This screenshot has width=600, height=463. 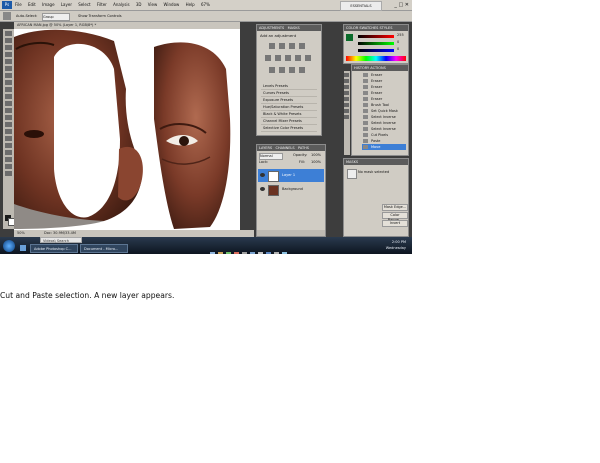 I want to click on history-tab: HISTORY ACTIONS, so click(x=380, y=68).